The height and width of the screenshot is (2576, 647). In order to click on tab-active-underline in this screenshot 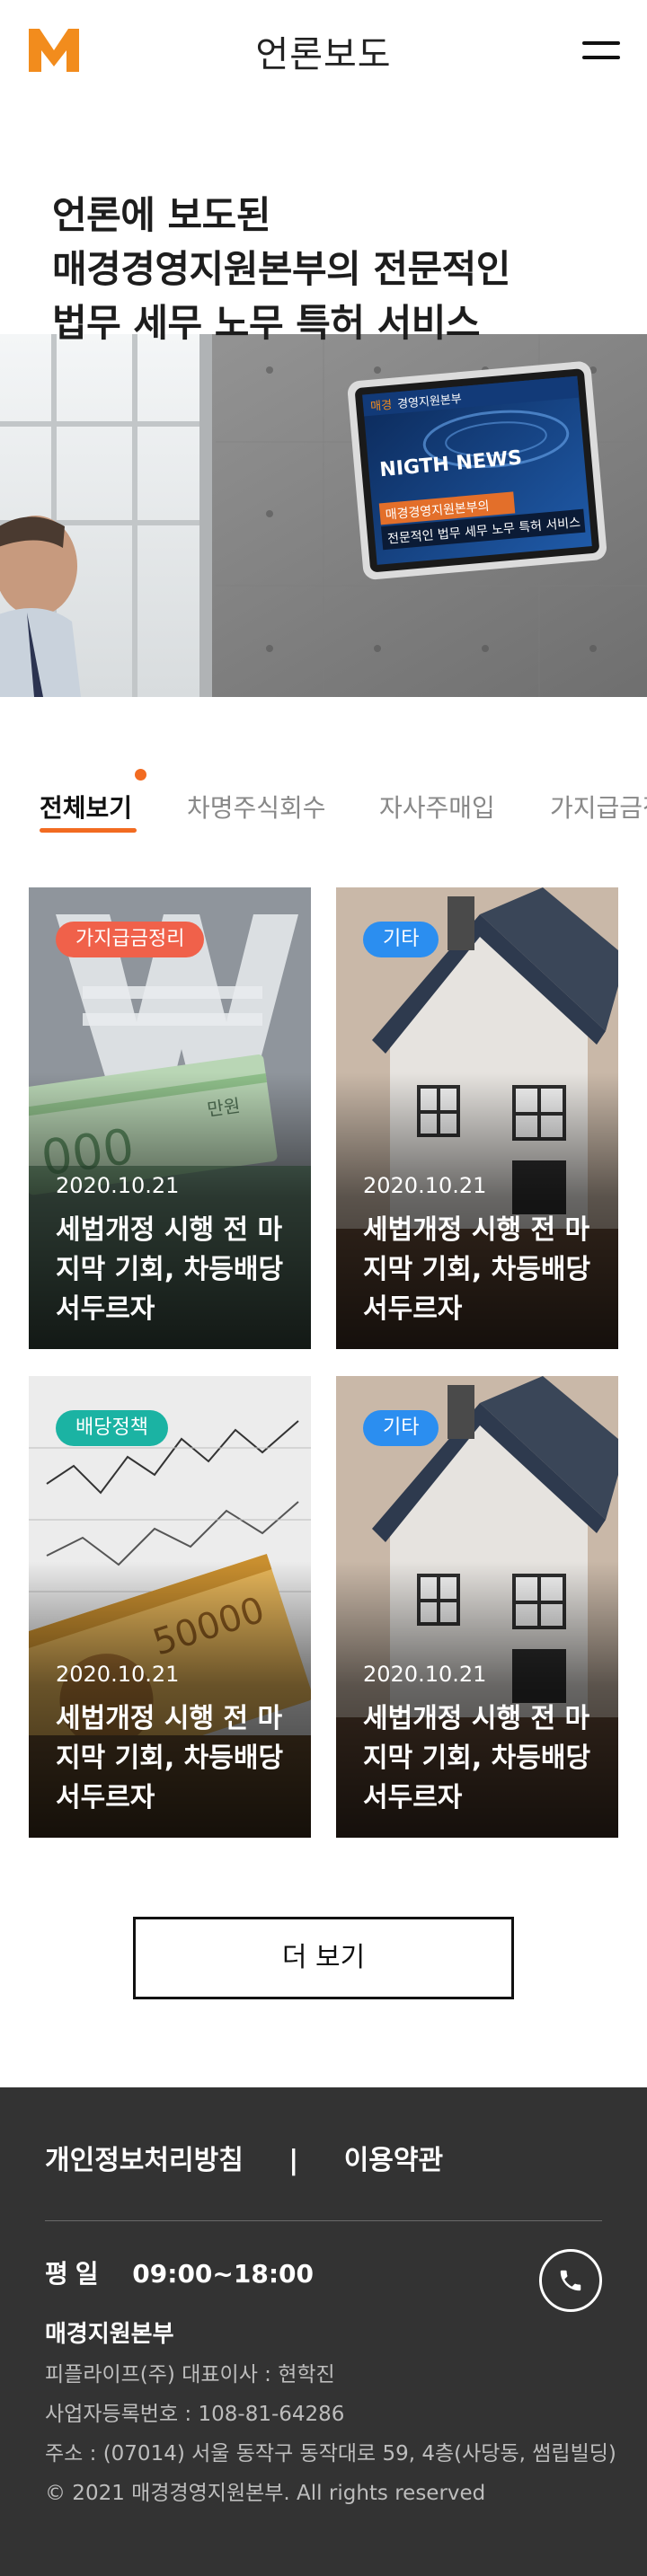, I will do `click(88, 830)`.